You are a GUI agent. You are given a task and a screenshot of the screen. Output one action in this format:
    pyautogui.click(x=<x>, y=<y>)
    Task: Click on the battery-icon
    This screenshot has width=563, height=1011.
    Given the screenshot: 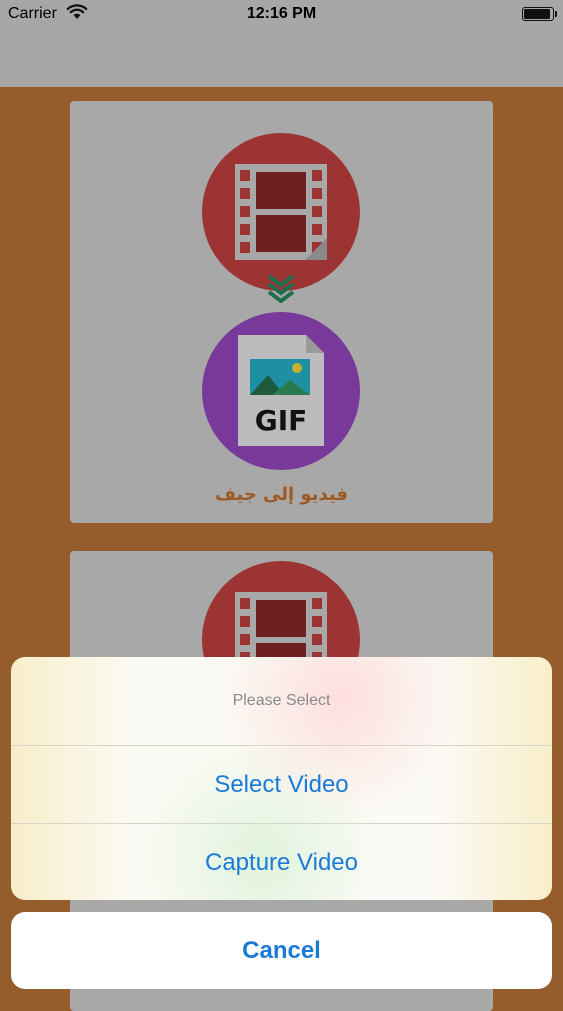 What is the action you would take?
    pyautogui.click(x=539, y=14)
    